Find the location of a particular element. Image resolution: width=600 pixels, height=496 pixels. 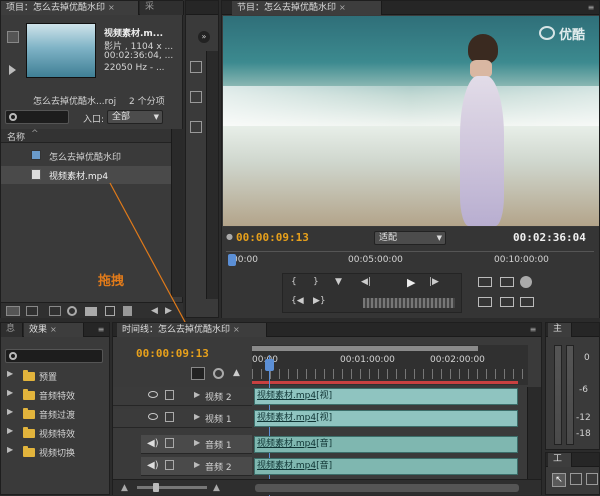

program-current-time: 00:00:09:13 is located at coordinates (272, 237).